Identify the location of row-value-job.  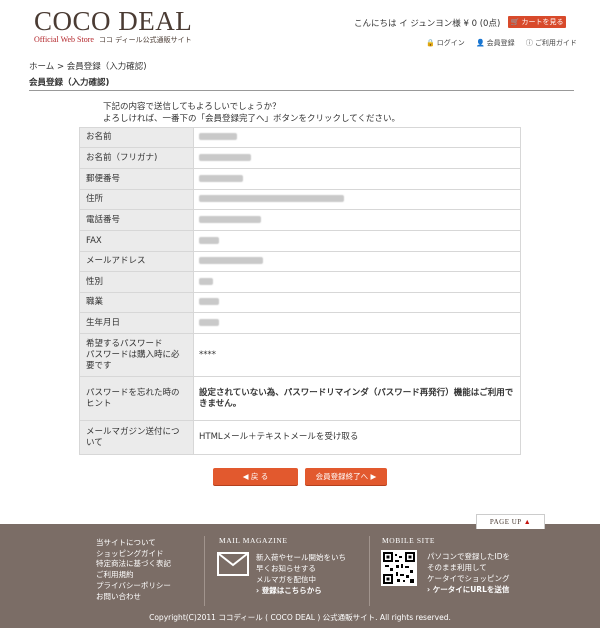
(357, 302).